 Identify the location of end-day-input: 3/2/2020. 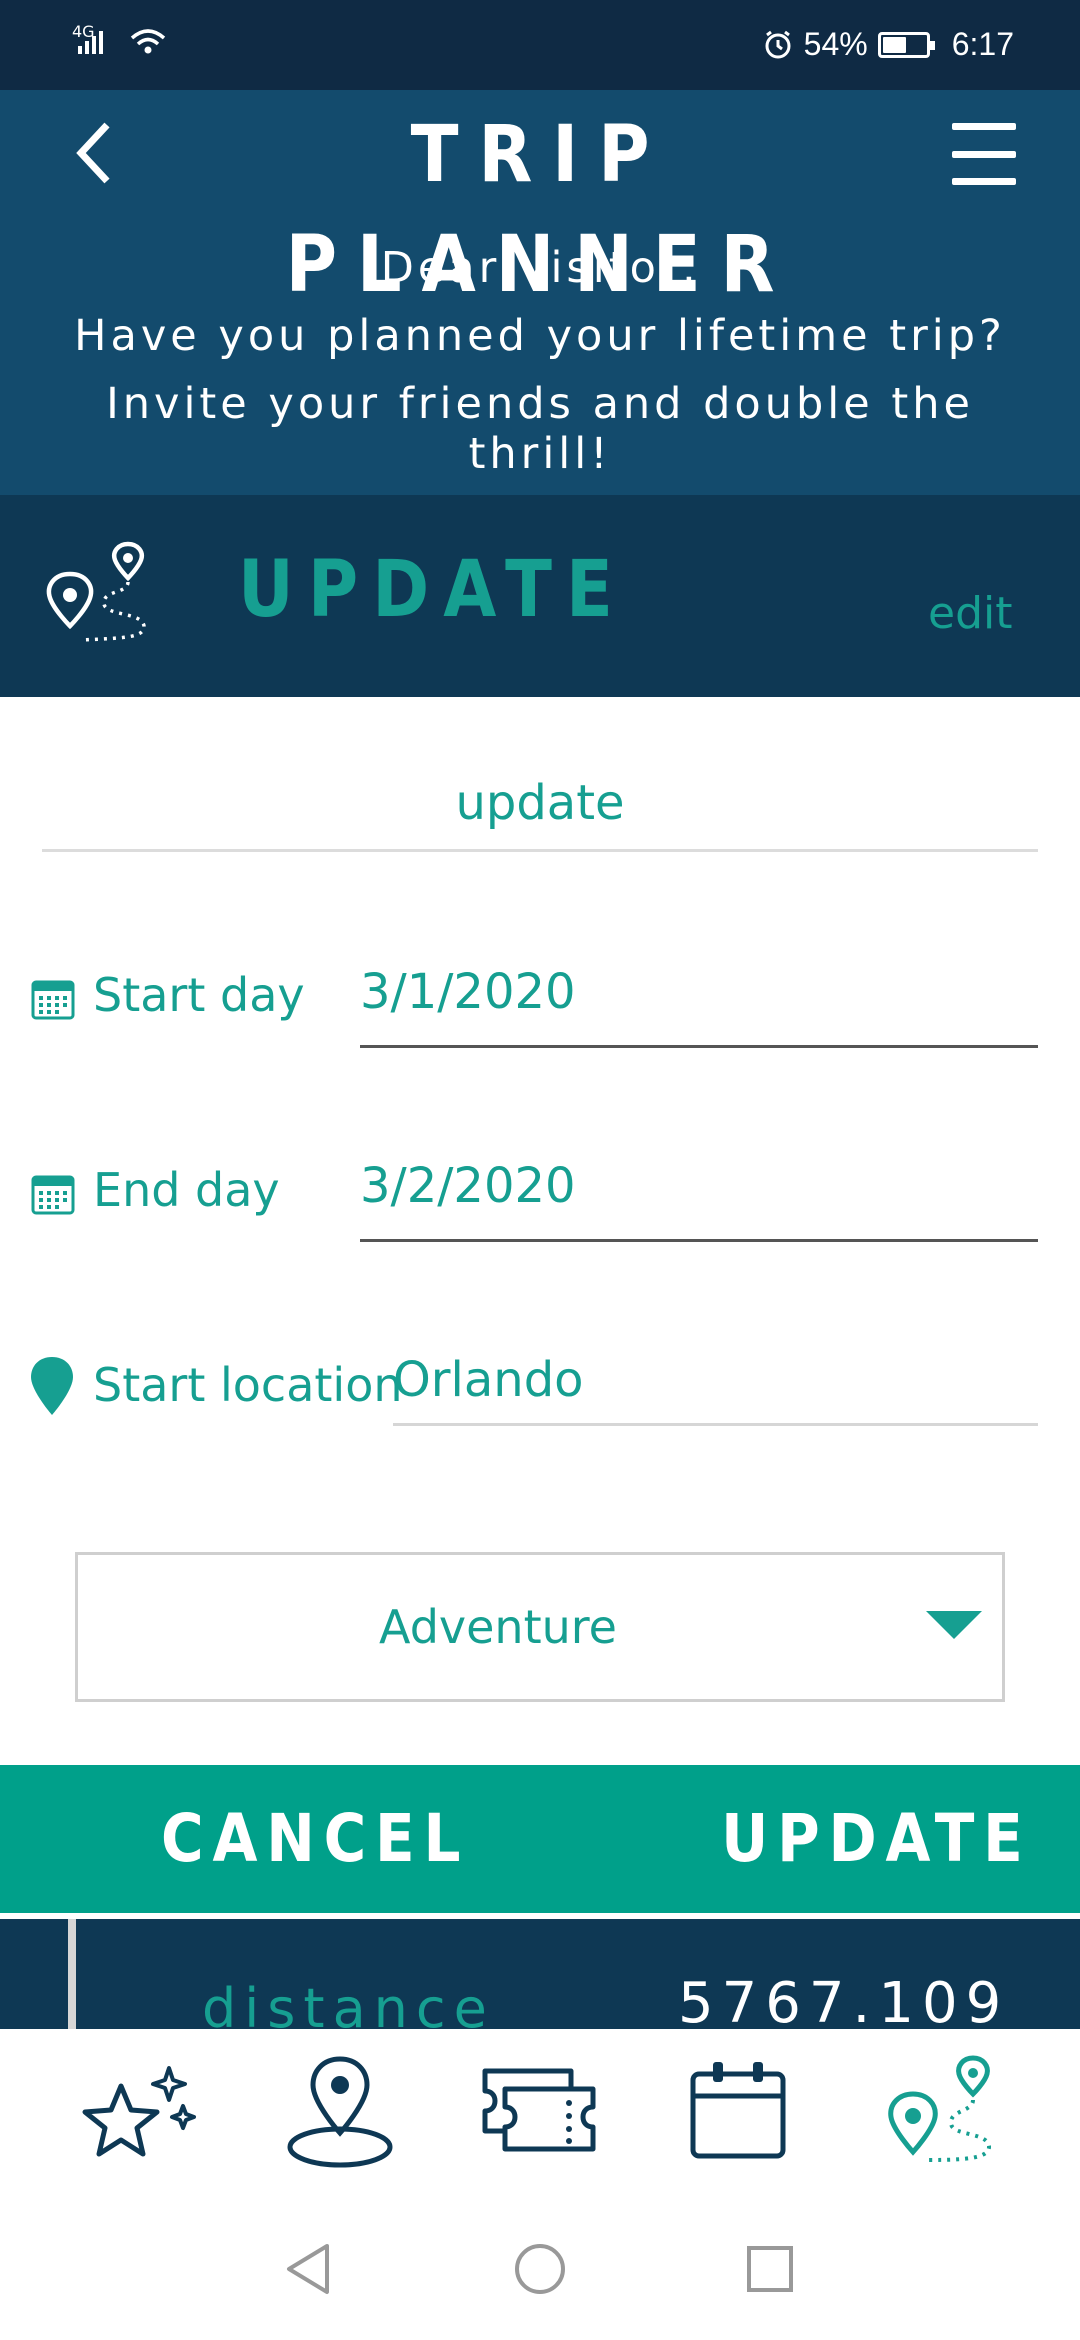
(699, 1197).